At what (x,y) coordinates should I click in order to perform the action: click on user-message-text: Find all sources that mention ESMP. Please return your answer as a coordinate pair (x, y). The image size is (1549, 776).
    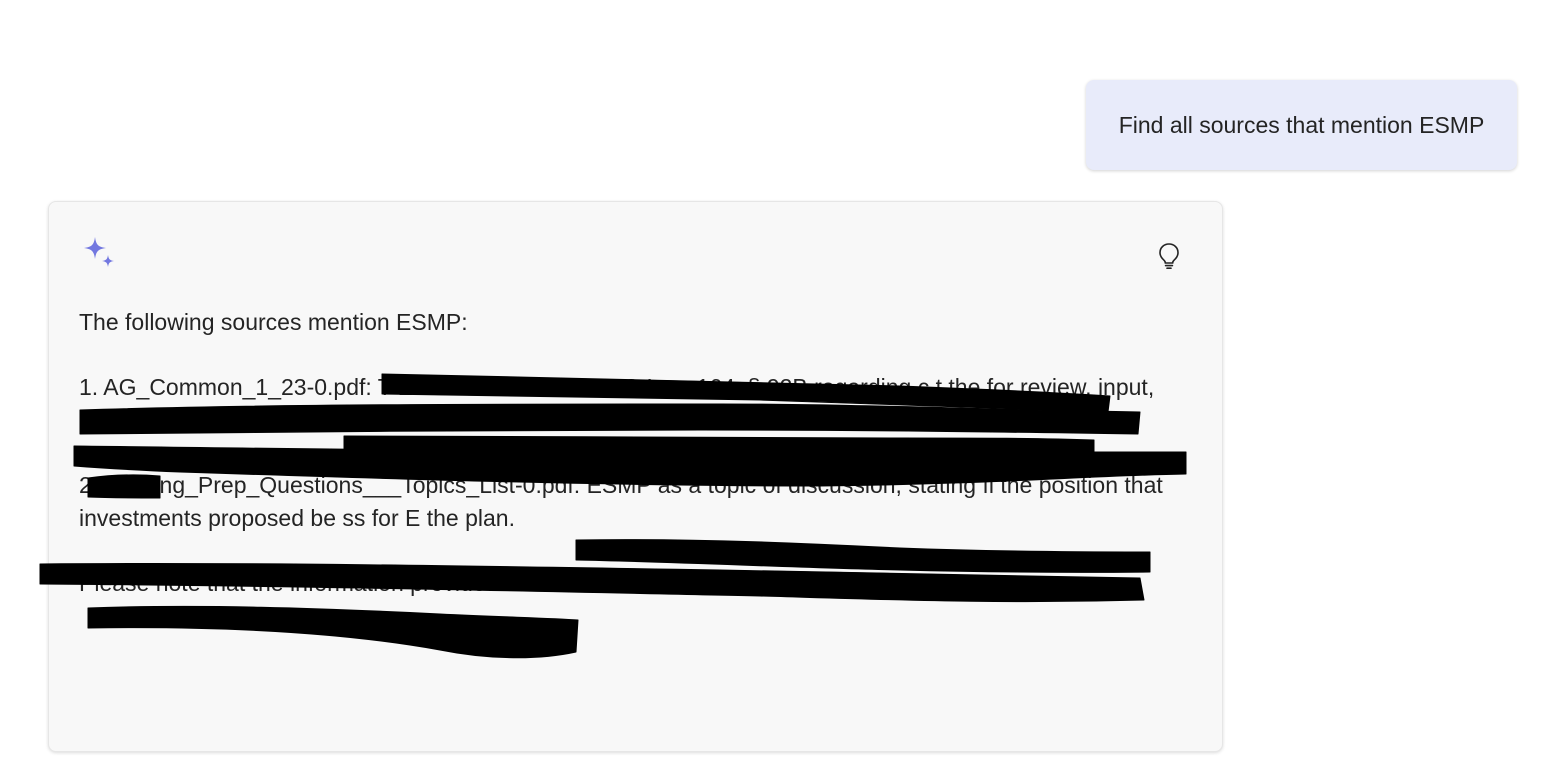
    Looking at the image, I should click on (1301, 124).